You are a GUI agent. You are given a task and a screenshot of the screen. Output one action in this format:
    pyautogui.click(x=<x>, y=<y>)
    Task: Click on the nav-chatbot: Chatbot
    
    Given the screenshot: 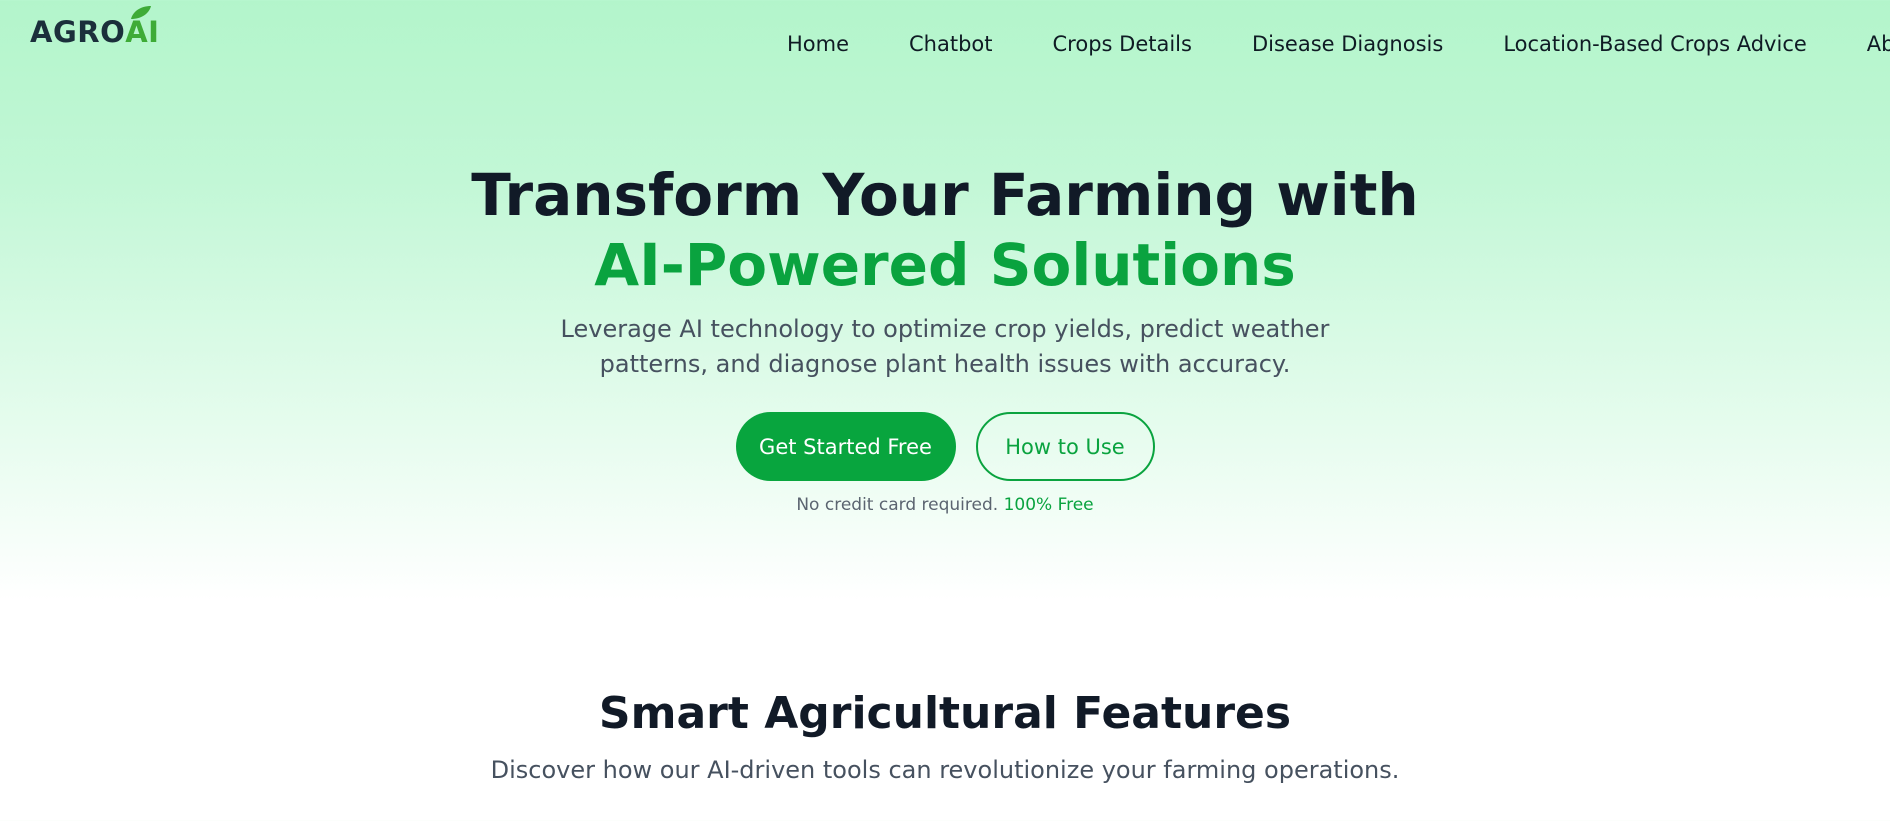 What is the action you would take?
    pyautogui.click(x=951, y=44)
    